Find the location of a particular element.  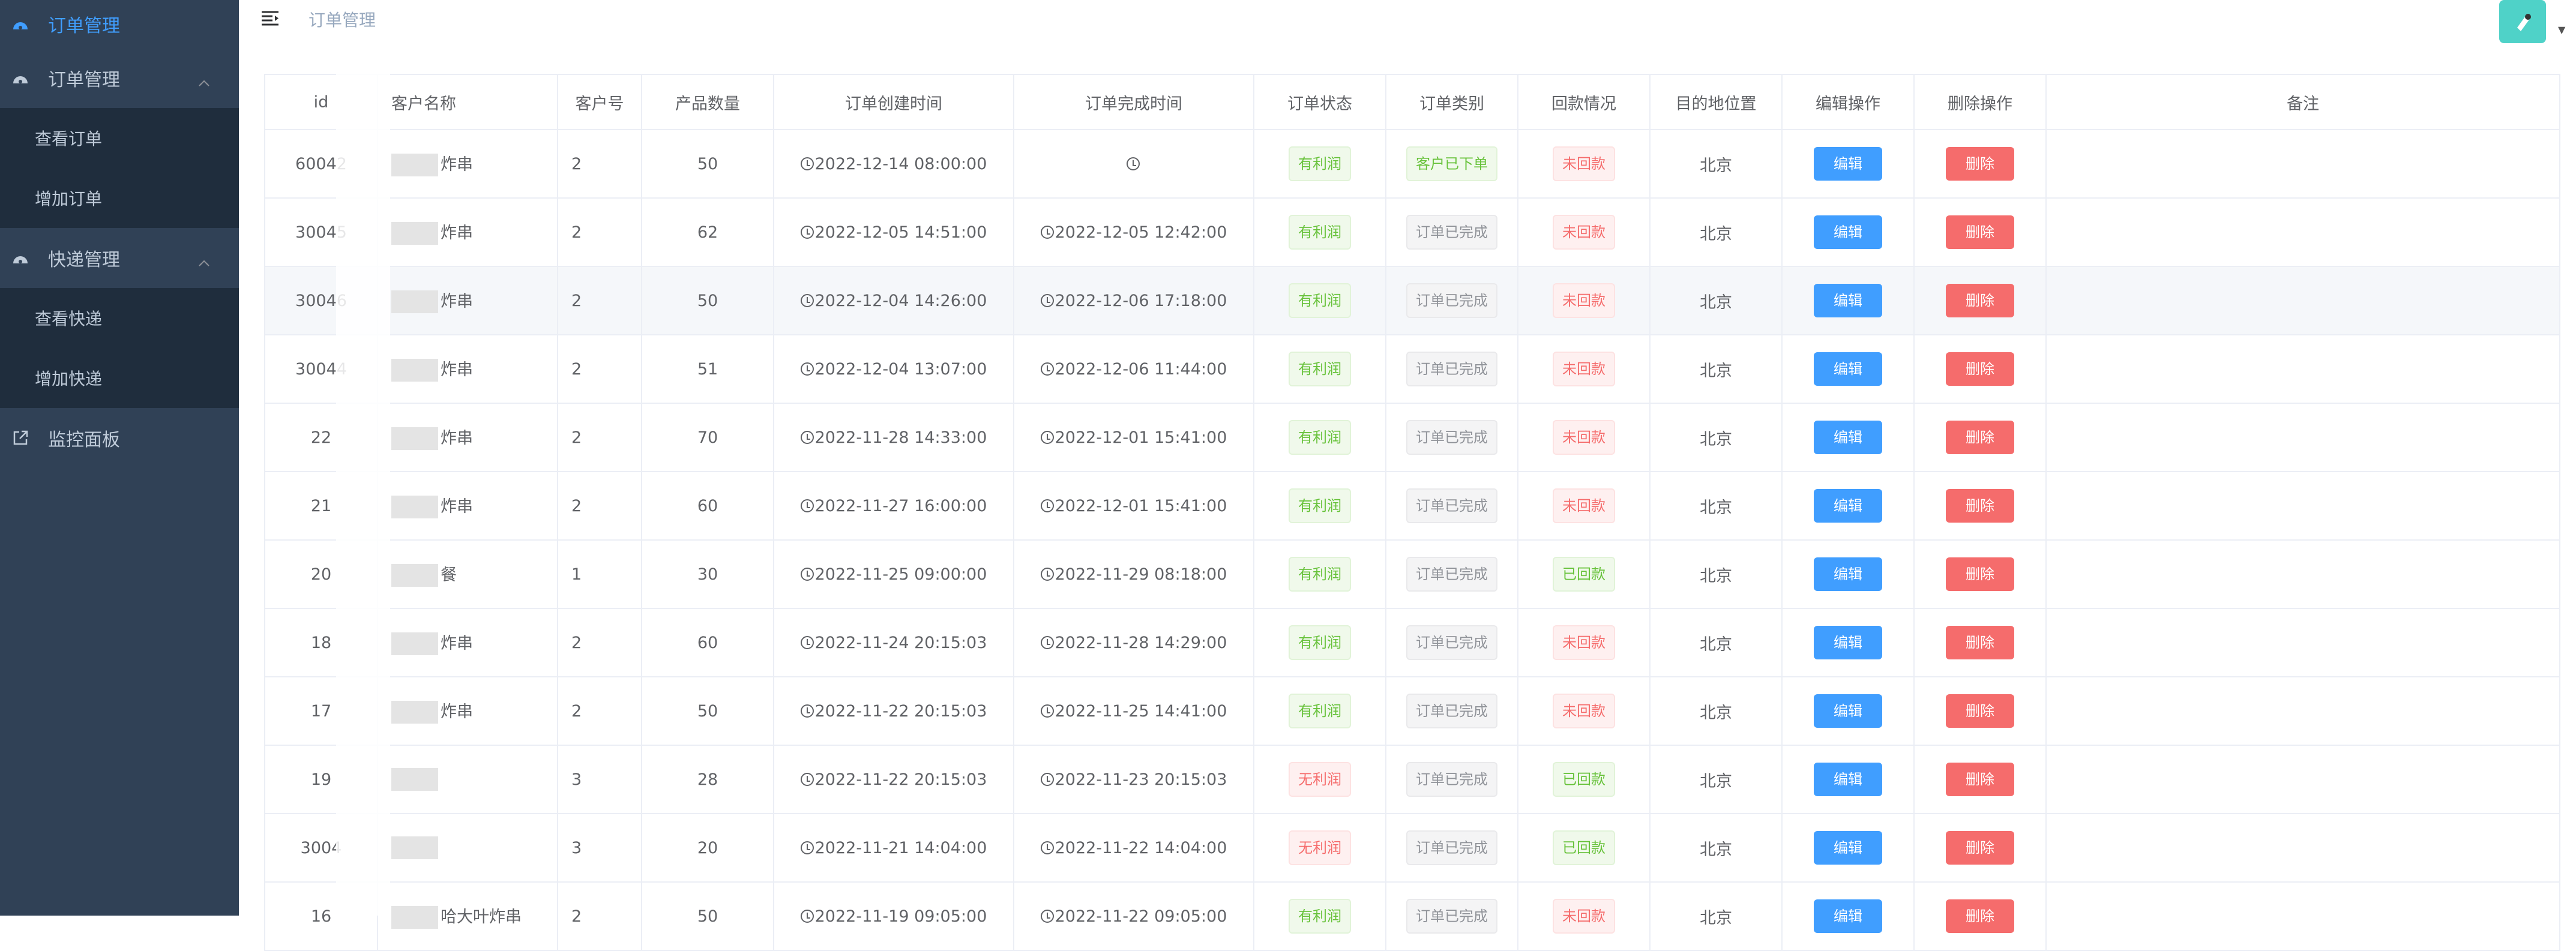

sidebar-item-add-express: 增加快递 is located at coordinates (119, 378).